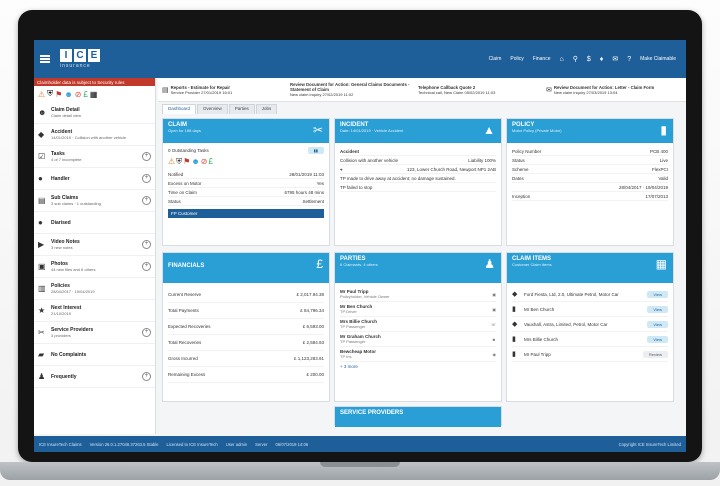  What do you see at coordinates (542, 59) in the screenshot?
I see `nav-finance: Finance` at bounding box center [542, 59].